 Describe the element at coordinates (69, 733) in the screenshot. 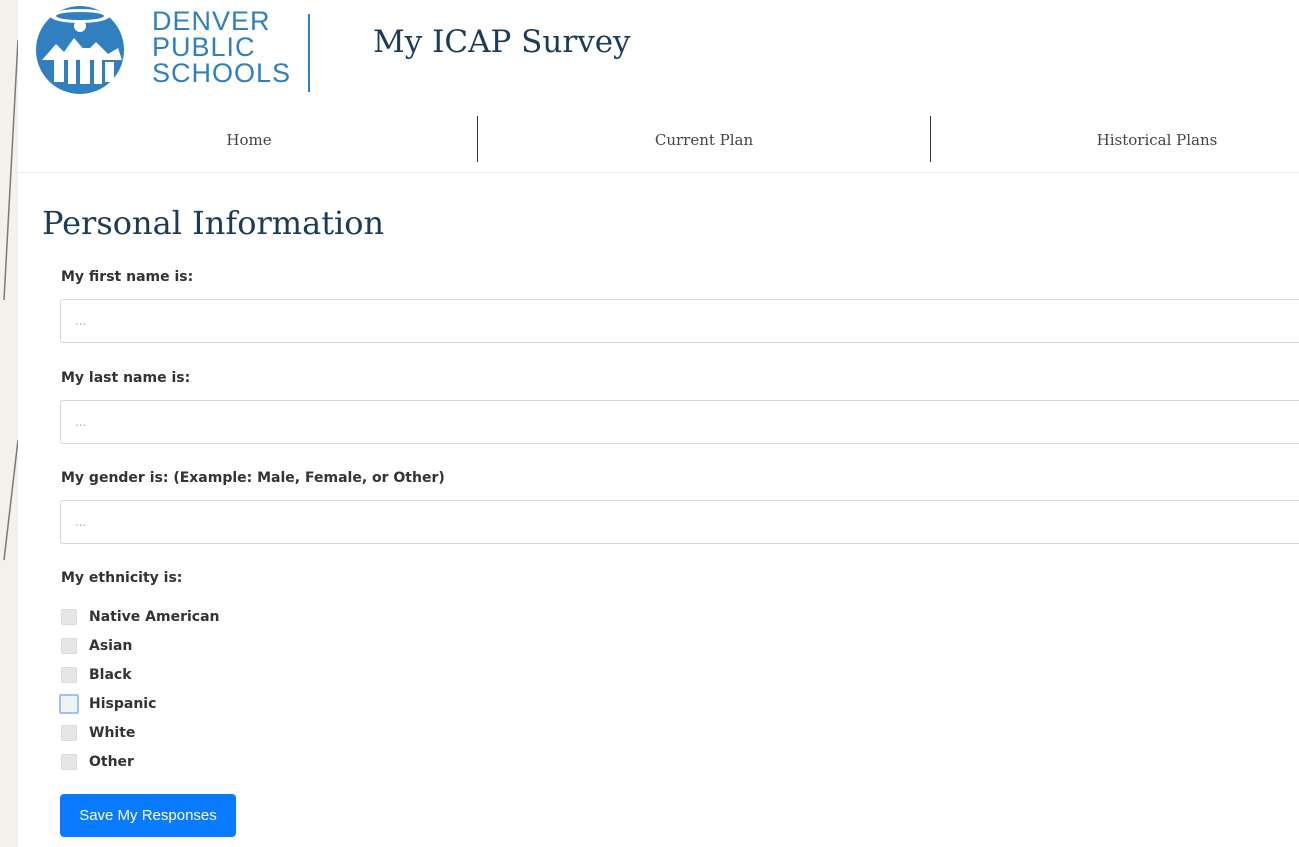

I see `white-checkbox` at that location.